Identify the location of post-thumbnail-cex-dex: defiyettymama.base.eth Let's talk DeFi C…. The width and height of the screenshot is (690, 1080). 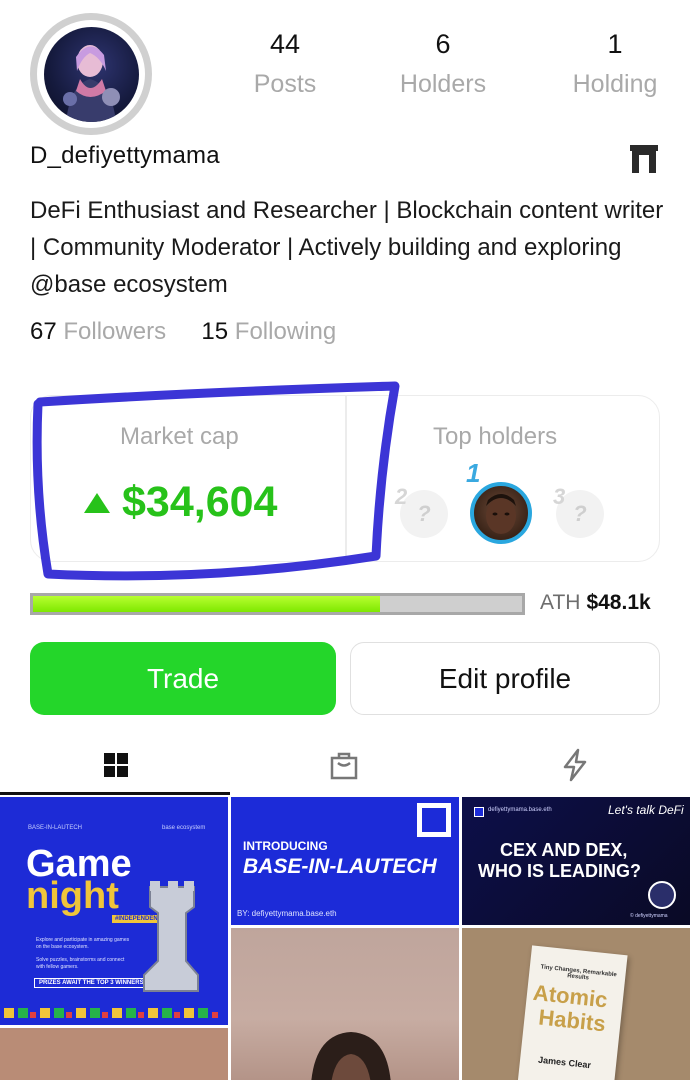
(576, 861).